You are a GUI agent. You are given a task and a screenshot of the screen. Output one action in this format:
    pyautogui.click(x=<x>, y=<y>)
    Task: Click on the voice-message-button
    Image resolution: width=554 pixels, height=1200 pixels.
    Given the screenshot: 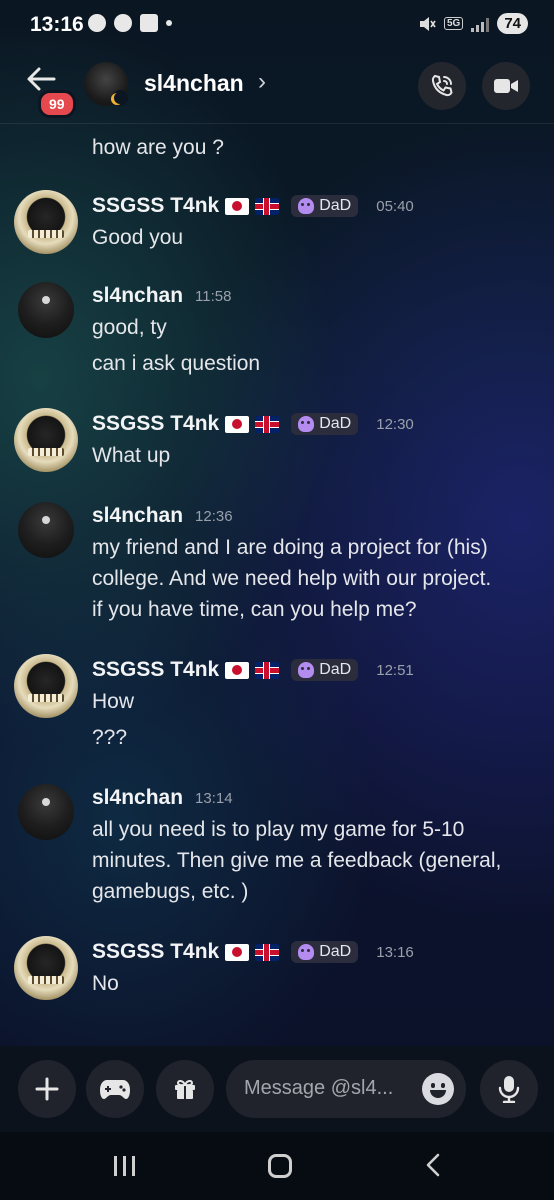 What is the action you would take?
    pyautogui.click(x=509, y=1089)
    